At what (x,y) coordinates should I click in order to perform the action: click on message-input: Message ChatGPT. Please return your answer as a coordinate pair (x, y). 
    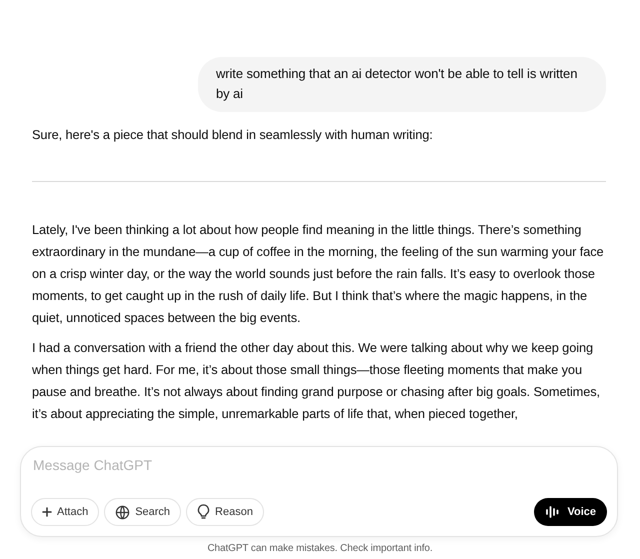
    Looking at the image, I should click on (313, 465).